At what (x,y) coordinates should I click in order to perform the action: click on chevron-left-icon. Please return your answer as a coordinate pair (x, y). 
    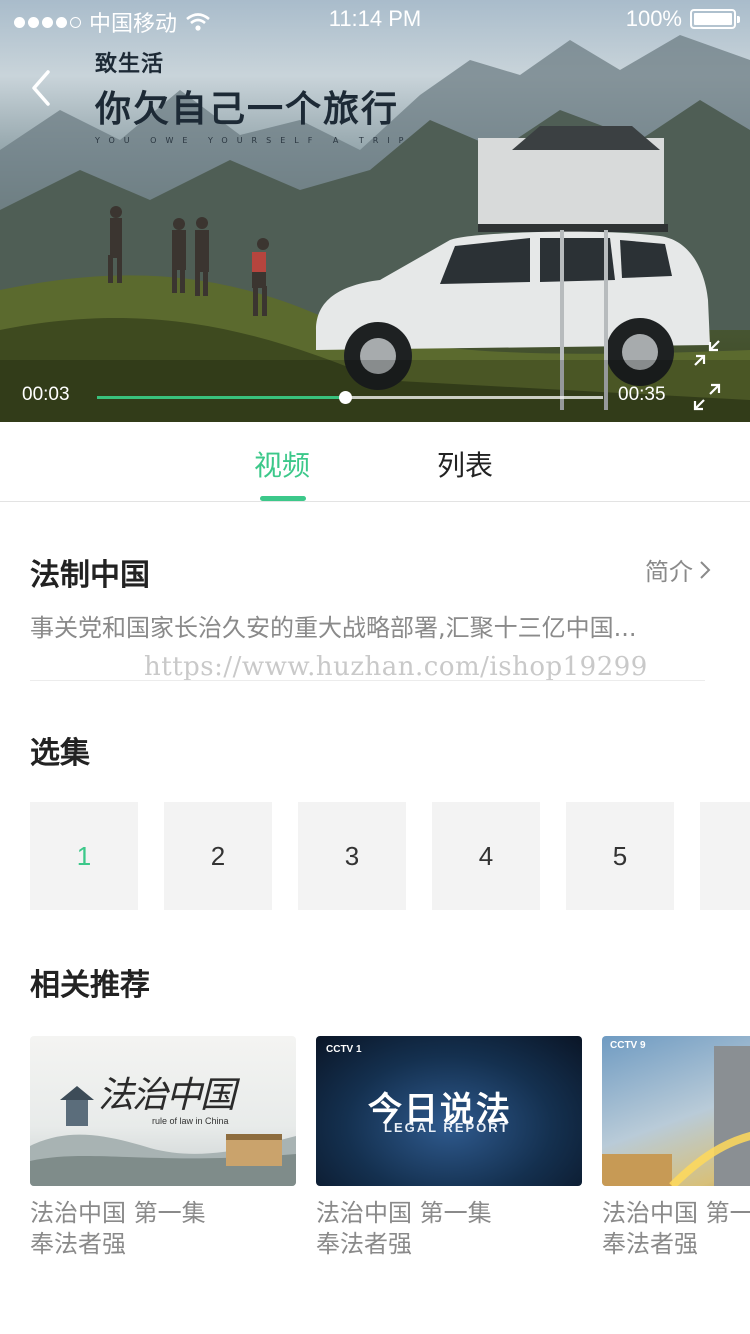
    Looking at the image, I should click on (41, 88).